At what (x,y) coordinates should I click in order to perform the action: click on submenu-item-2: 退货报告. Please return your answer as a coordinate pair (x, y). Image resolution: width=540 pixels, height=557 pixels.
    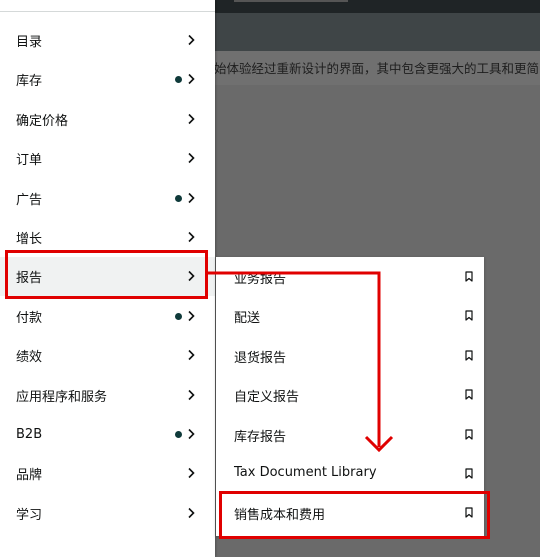
    Looking at the image, I should click on (350, 355).